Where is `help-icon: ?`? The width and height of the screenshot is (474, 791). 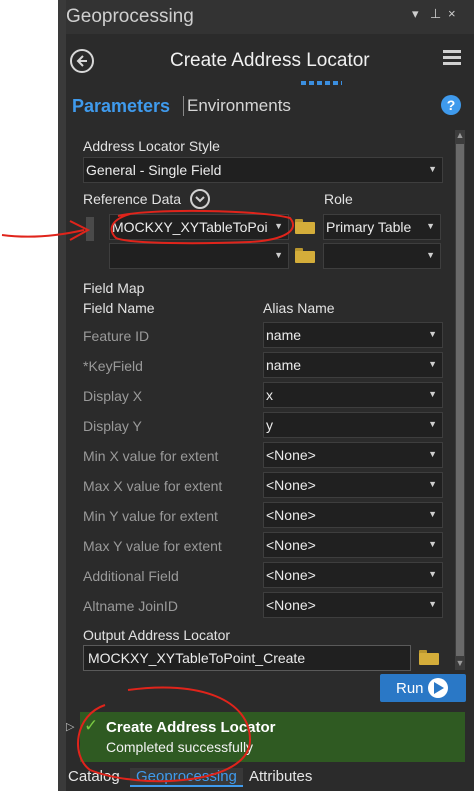 help-icon: ? is located at coordinates (451, 105).